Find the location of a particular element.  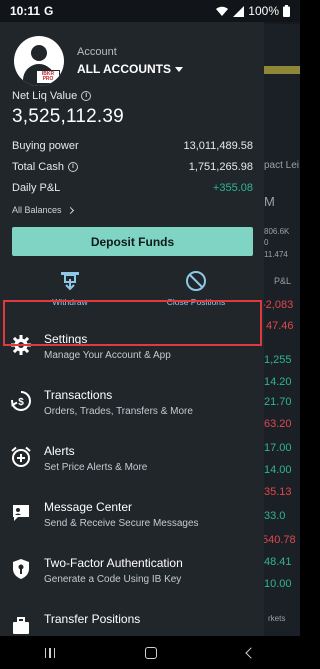

net-liq-value: 3,525,112.39 is located at coordinates (68, 116).